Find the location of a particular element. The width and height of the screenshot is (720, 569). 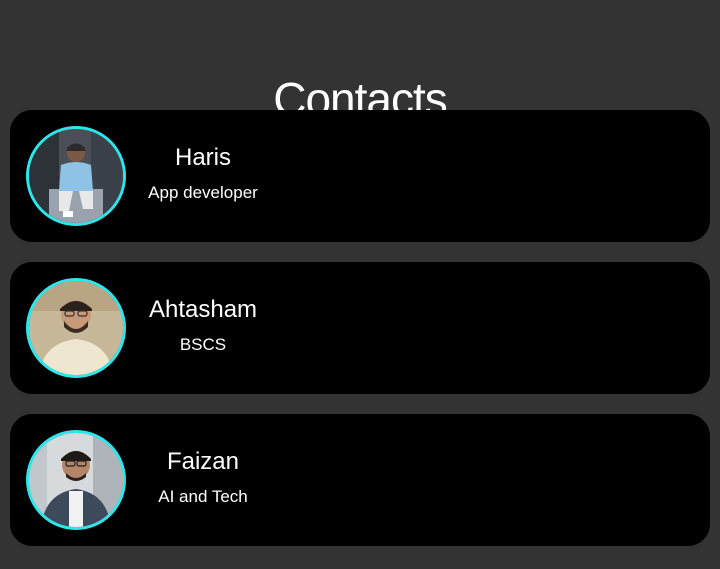

contact-info: Ahtasham BSCS is located at coordinates (203, 325).